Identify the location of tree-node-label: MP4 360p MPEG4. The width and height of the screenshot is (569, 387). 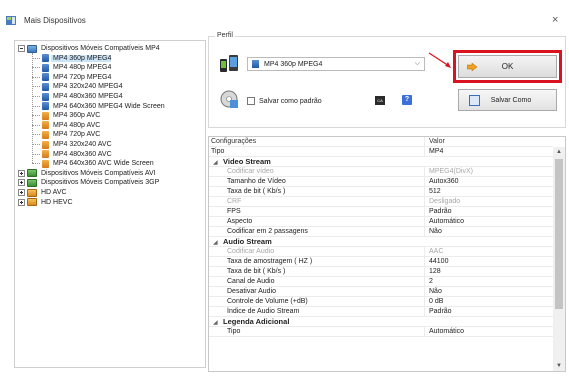
(81, 58).